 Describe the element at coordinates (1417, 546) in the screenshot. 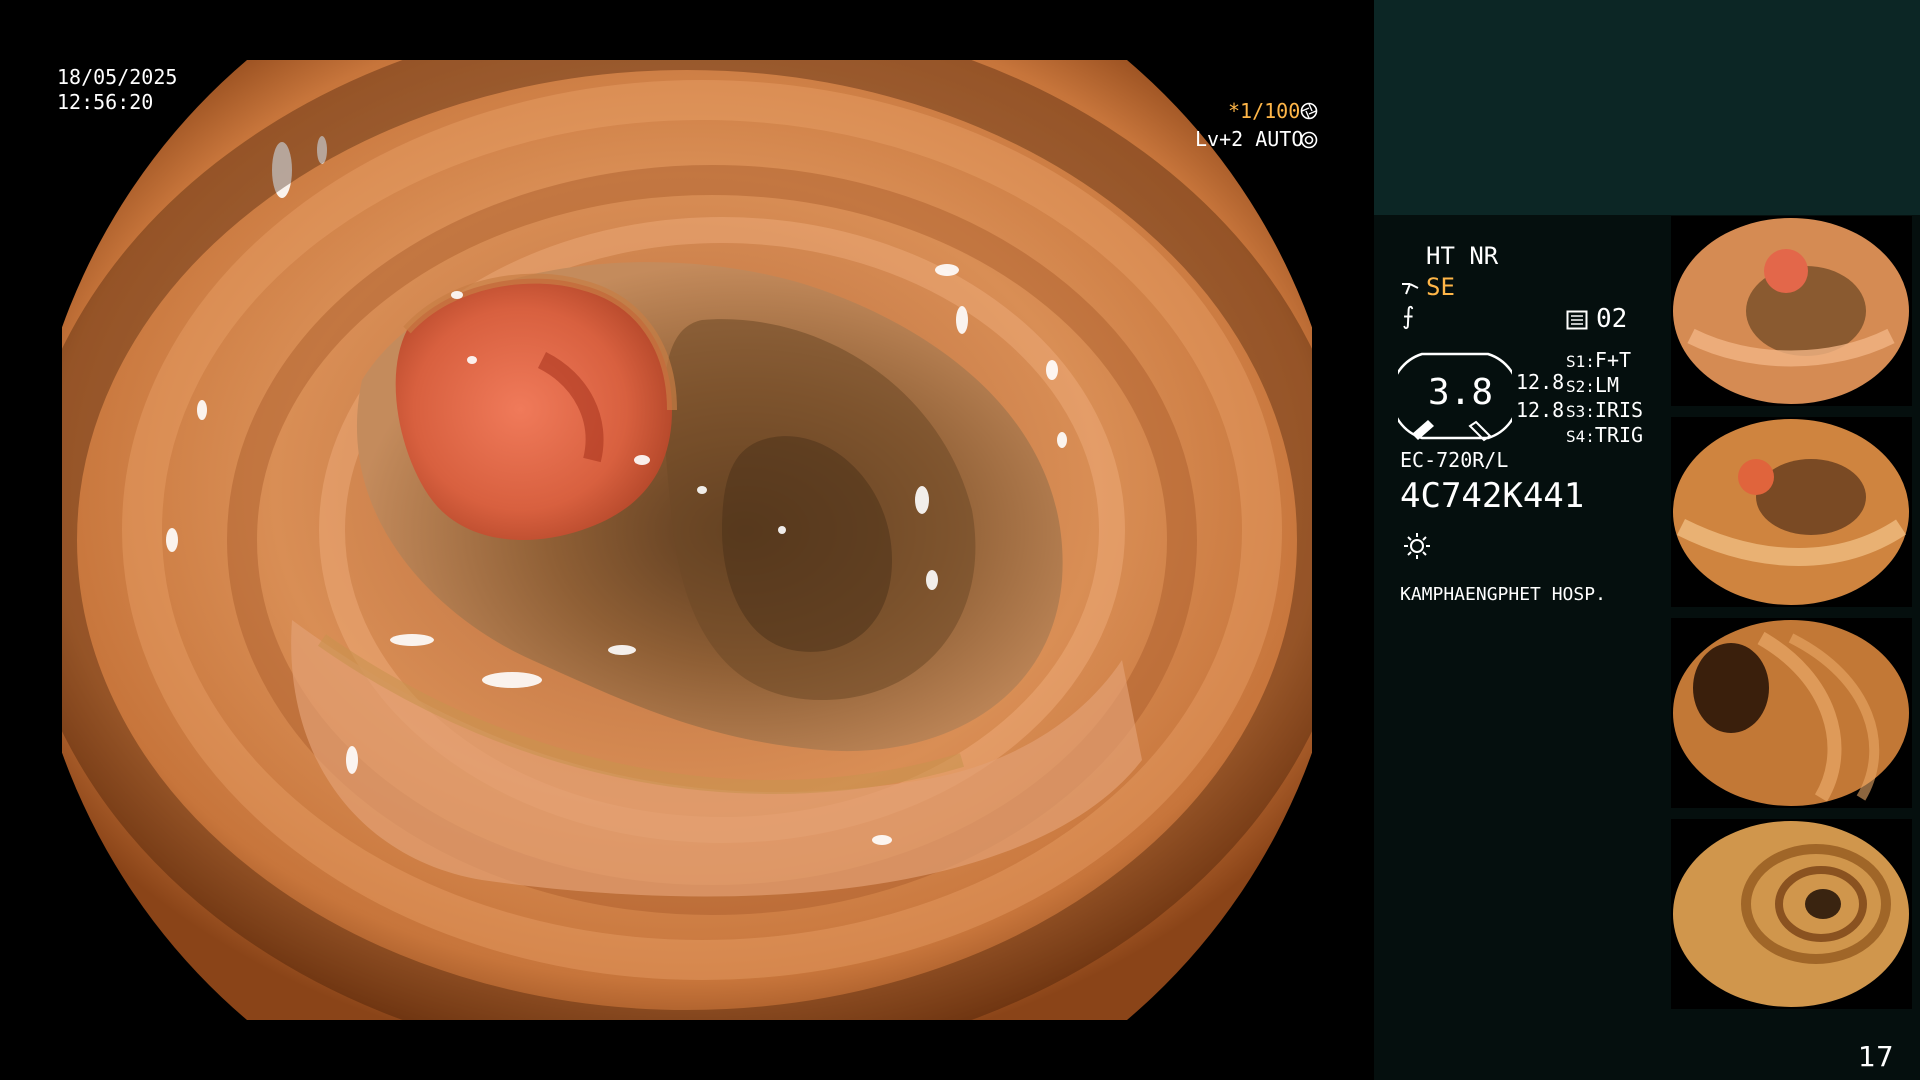

I see `light-icon` at that location.